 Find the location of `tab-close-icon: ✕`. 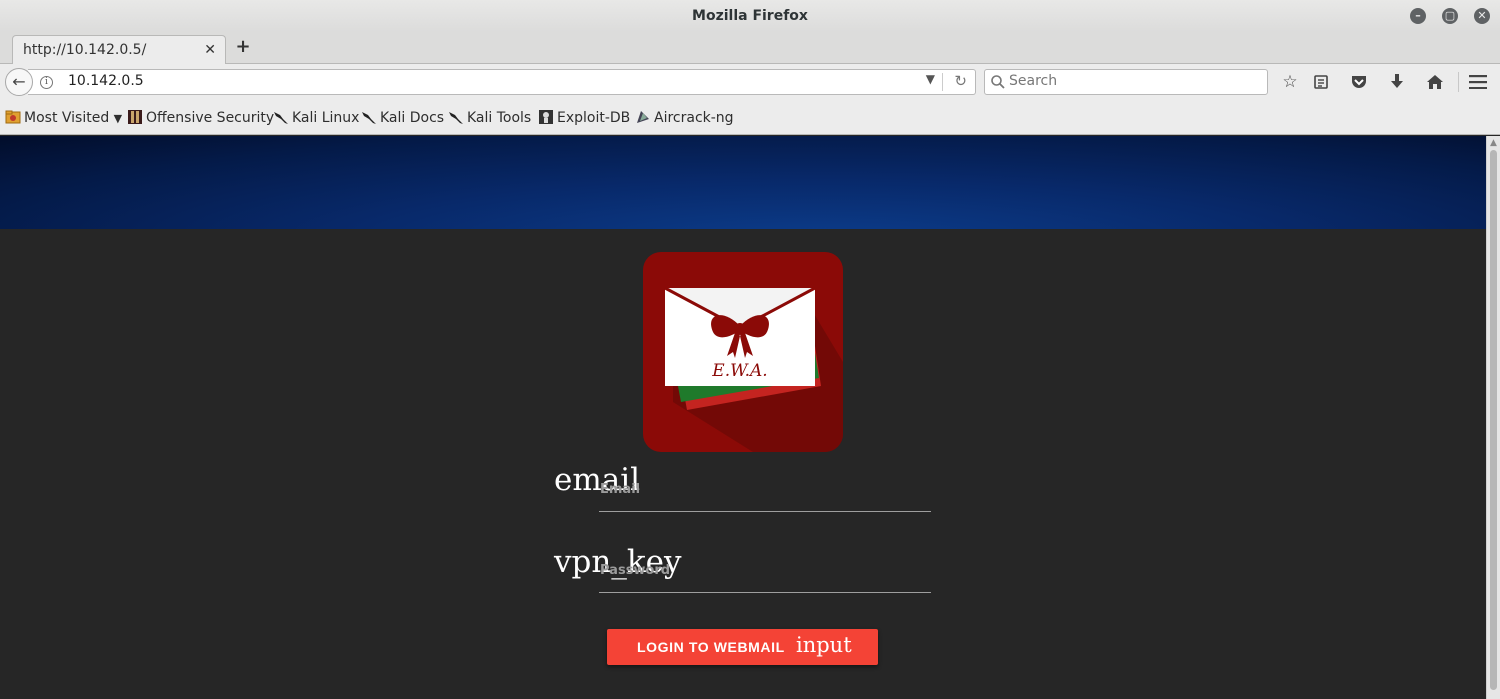

tab-close-icon: ✕ is located at coordinates (210, 50).